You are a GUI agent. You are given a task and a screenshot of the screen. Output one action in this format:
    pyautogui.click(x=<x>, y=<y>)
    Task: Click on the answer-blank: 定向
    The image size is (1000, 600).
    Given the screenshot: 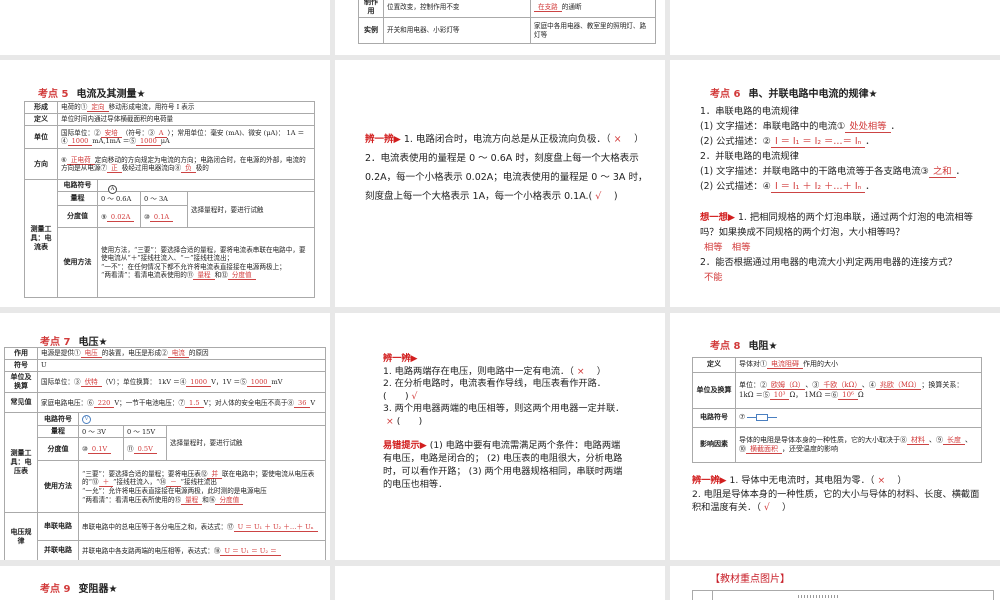 What is the action you would take?
    pyautogui.click(x=98, y=108)
    